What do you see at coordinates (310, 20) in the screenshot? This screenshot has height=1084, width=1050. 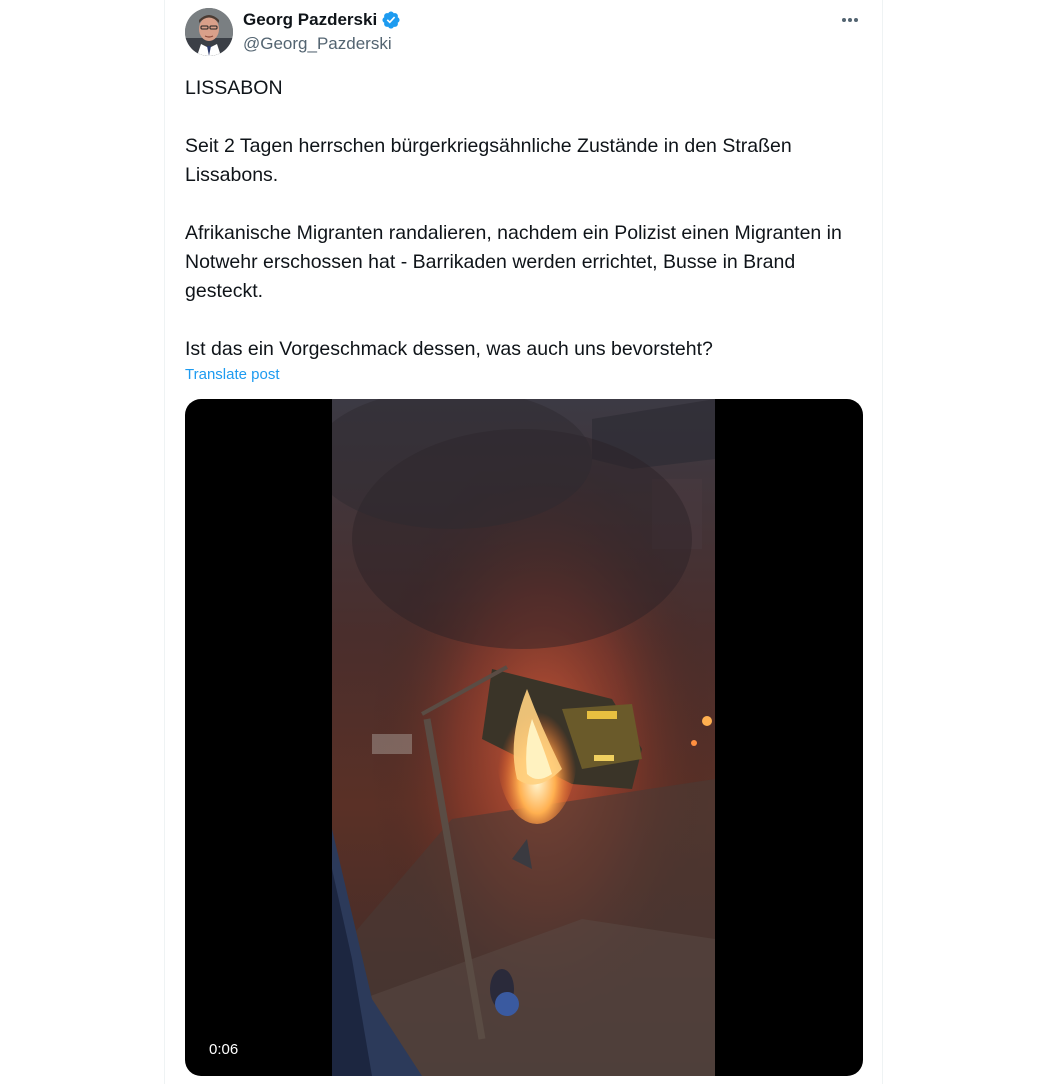 I see `author-display-name: Georg Pazderski` at bounding box center [310, 20].